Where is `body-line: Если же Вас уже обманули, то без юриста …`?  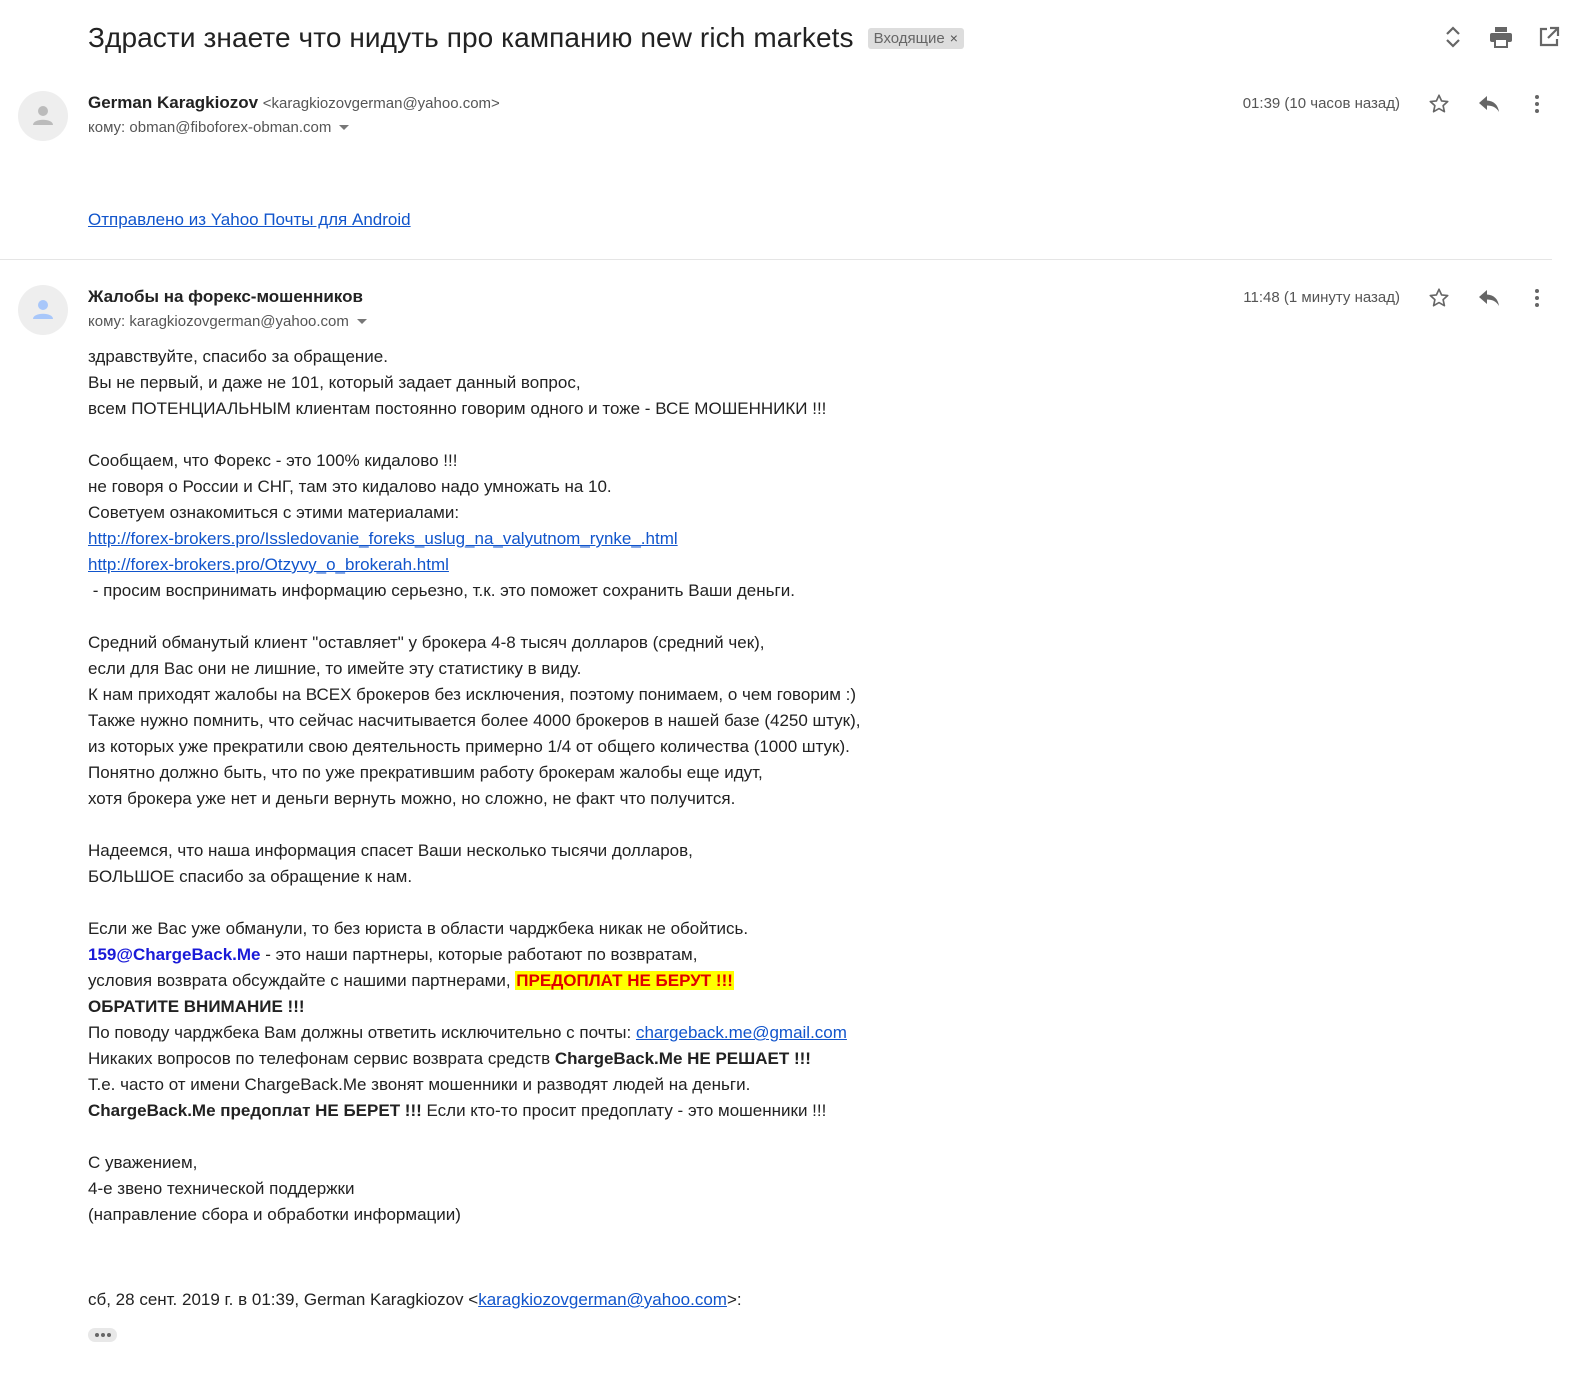
body-line: Если же Вас уже обманули, то без юриста … is located at coordinates (418, 928).